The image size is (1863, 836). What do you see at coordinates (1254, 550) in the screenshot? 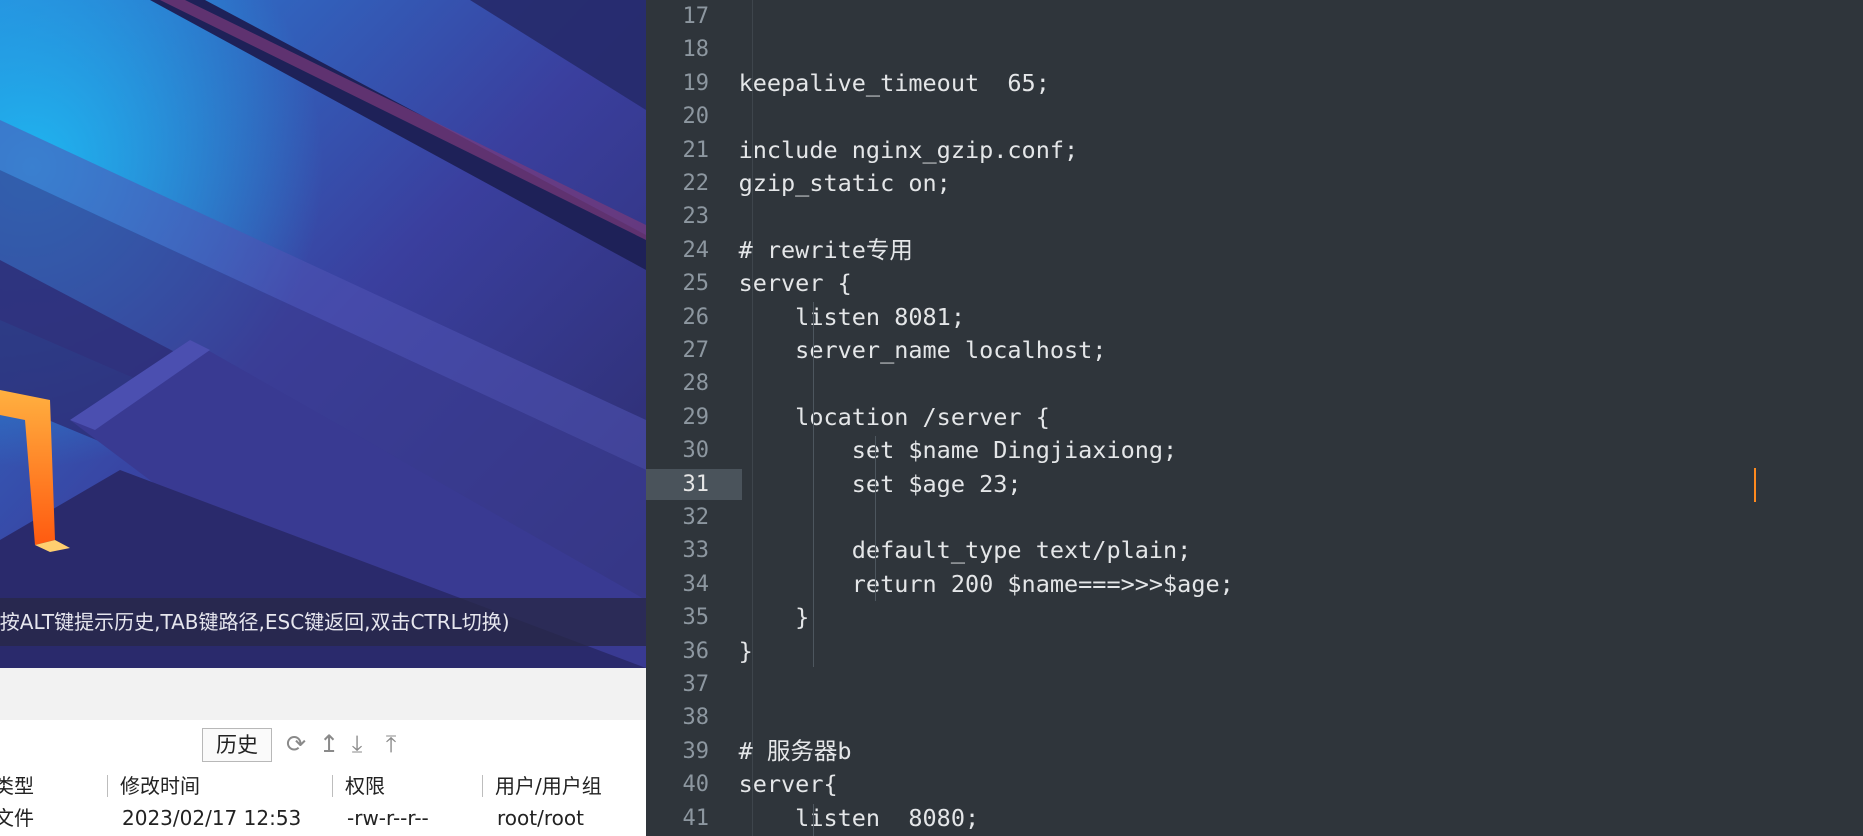
I see `code-line: 33 default_type text/plain;` at bounding box center [1254, 550].